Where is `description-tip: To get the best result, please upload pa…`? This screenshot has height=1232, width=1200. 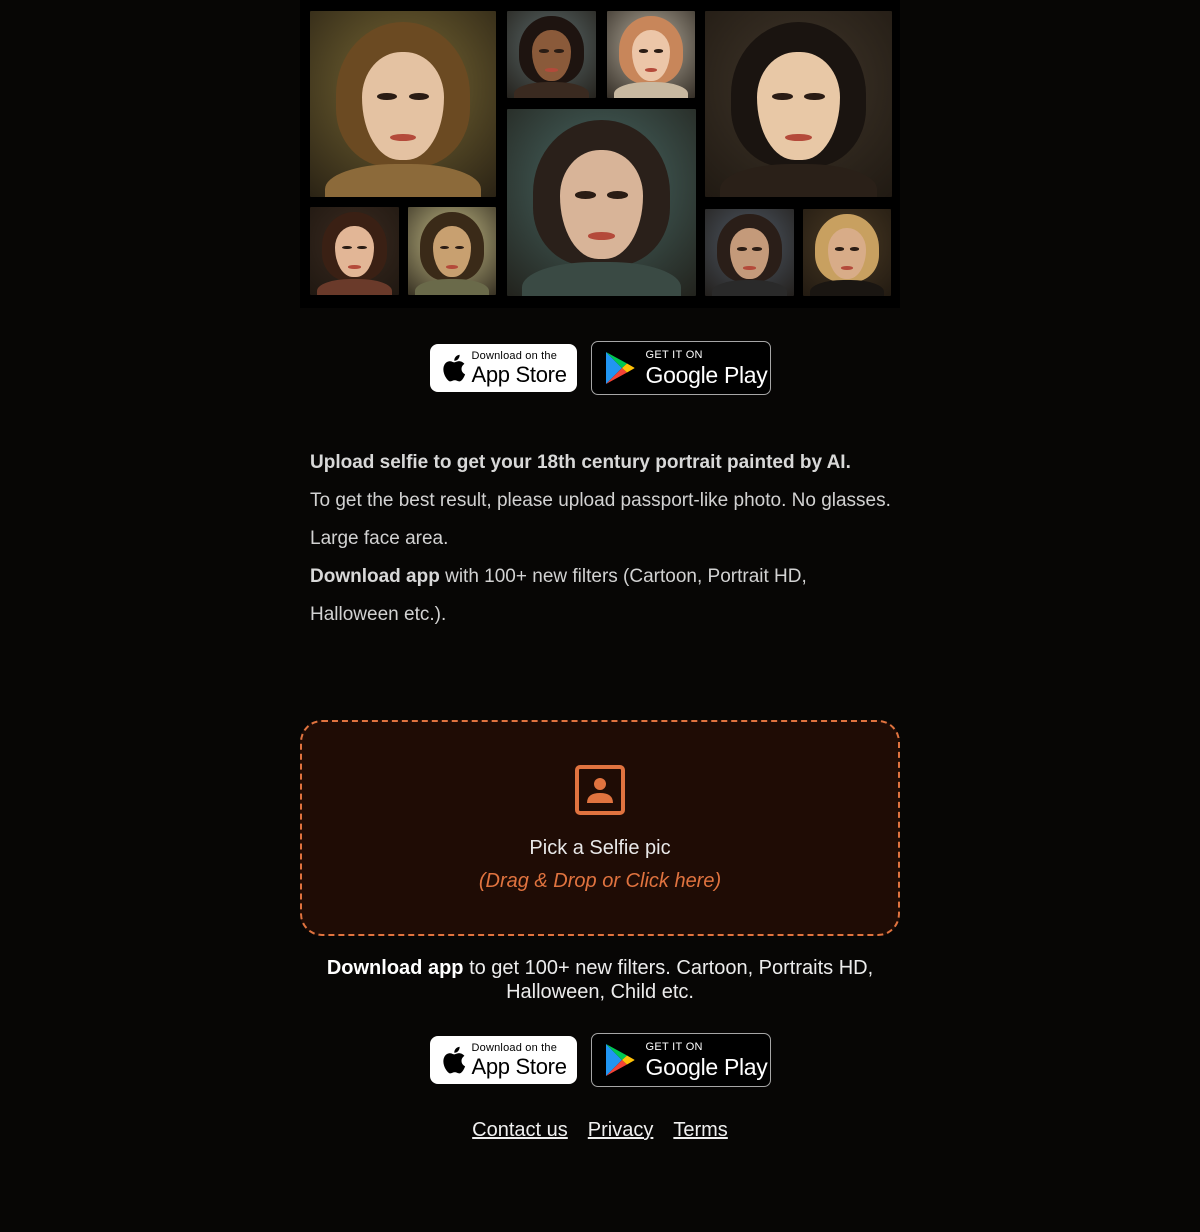
description-tip: To get the best result, please upload pa… is located at coordinates (600, 519).